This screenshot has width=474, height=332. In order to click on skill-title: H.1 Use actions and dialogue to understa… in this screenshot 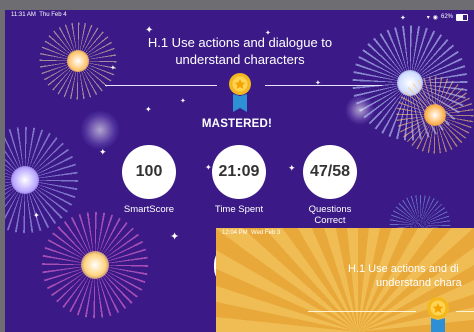, I will do `click(240, 51)`.